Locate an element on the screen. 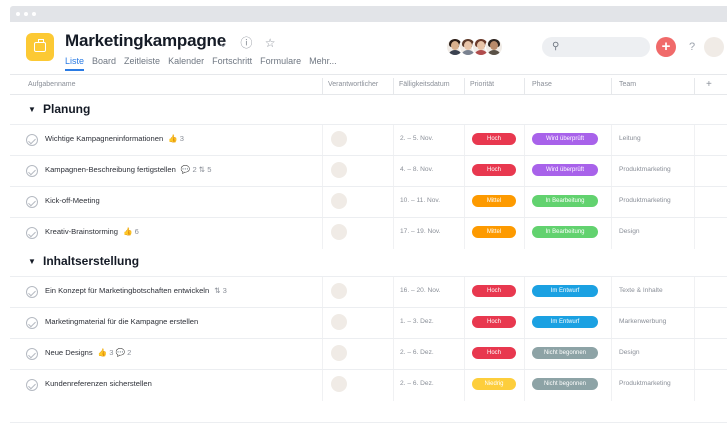 The width and height of the screenshot is (727, 426). column-header-priority: Priorität is located at coordinates (482, 84).